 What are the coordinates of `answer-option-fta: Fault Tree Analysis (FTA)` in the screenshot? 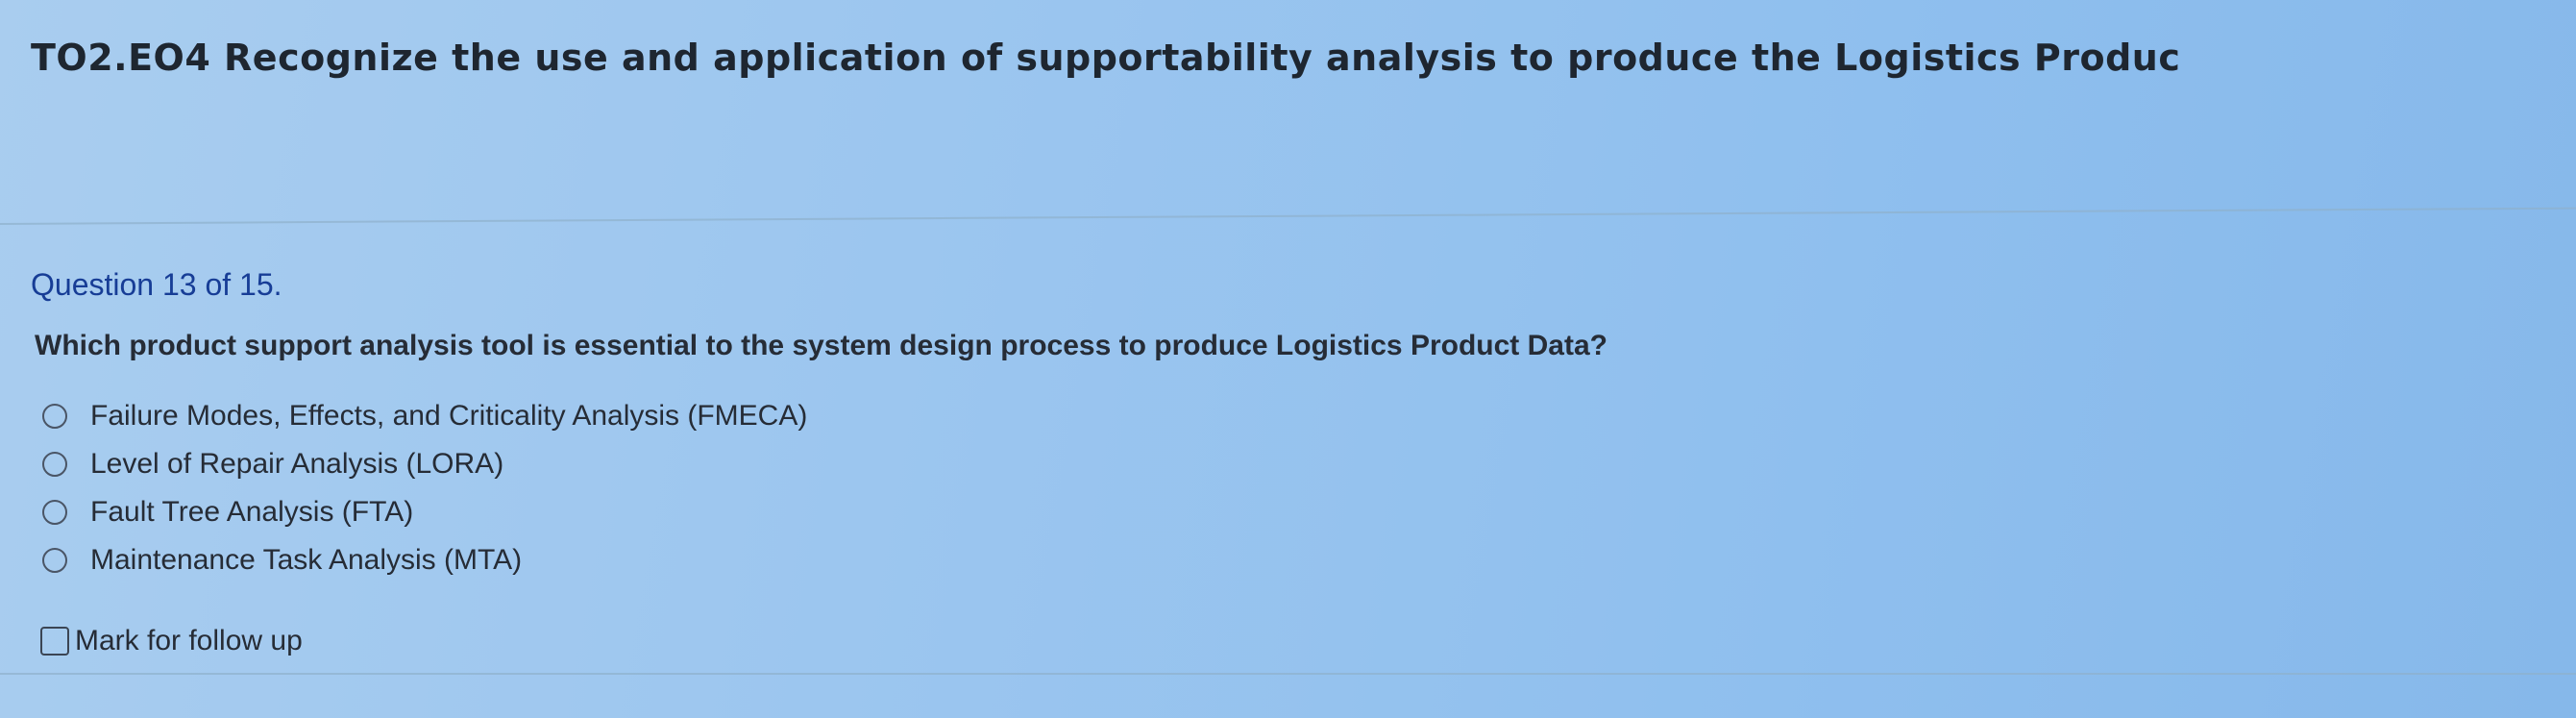 It's located at (424, 512).